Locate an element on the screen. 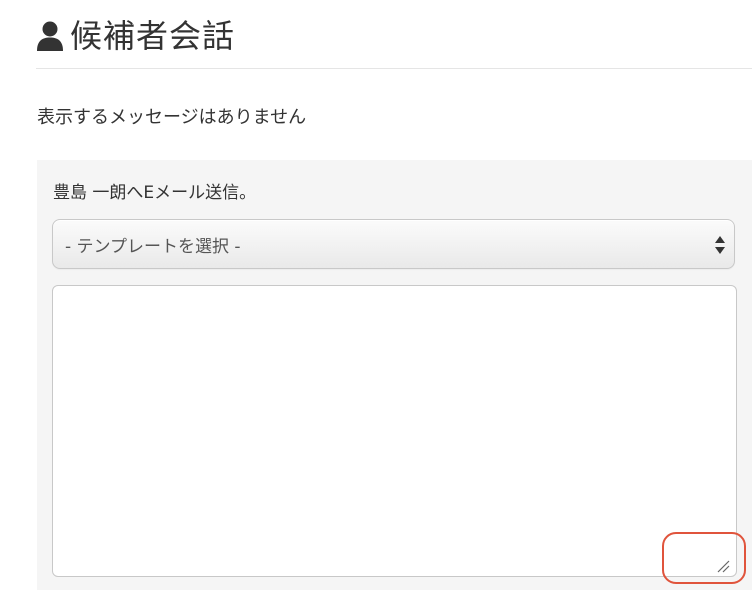 This screenshot has height=590, width=752. compose-heading: 豊島 一朗へEメール送信。 is located at coordinates (155, 193).